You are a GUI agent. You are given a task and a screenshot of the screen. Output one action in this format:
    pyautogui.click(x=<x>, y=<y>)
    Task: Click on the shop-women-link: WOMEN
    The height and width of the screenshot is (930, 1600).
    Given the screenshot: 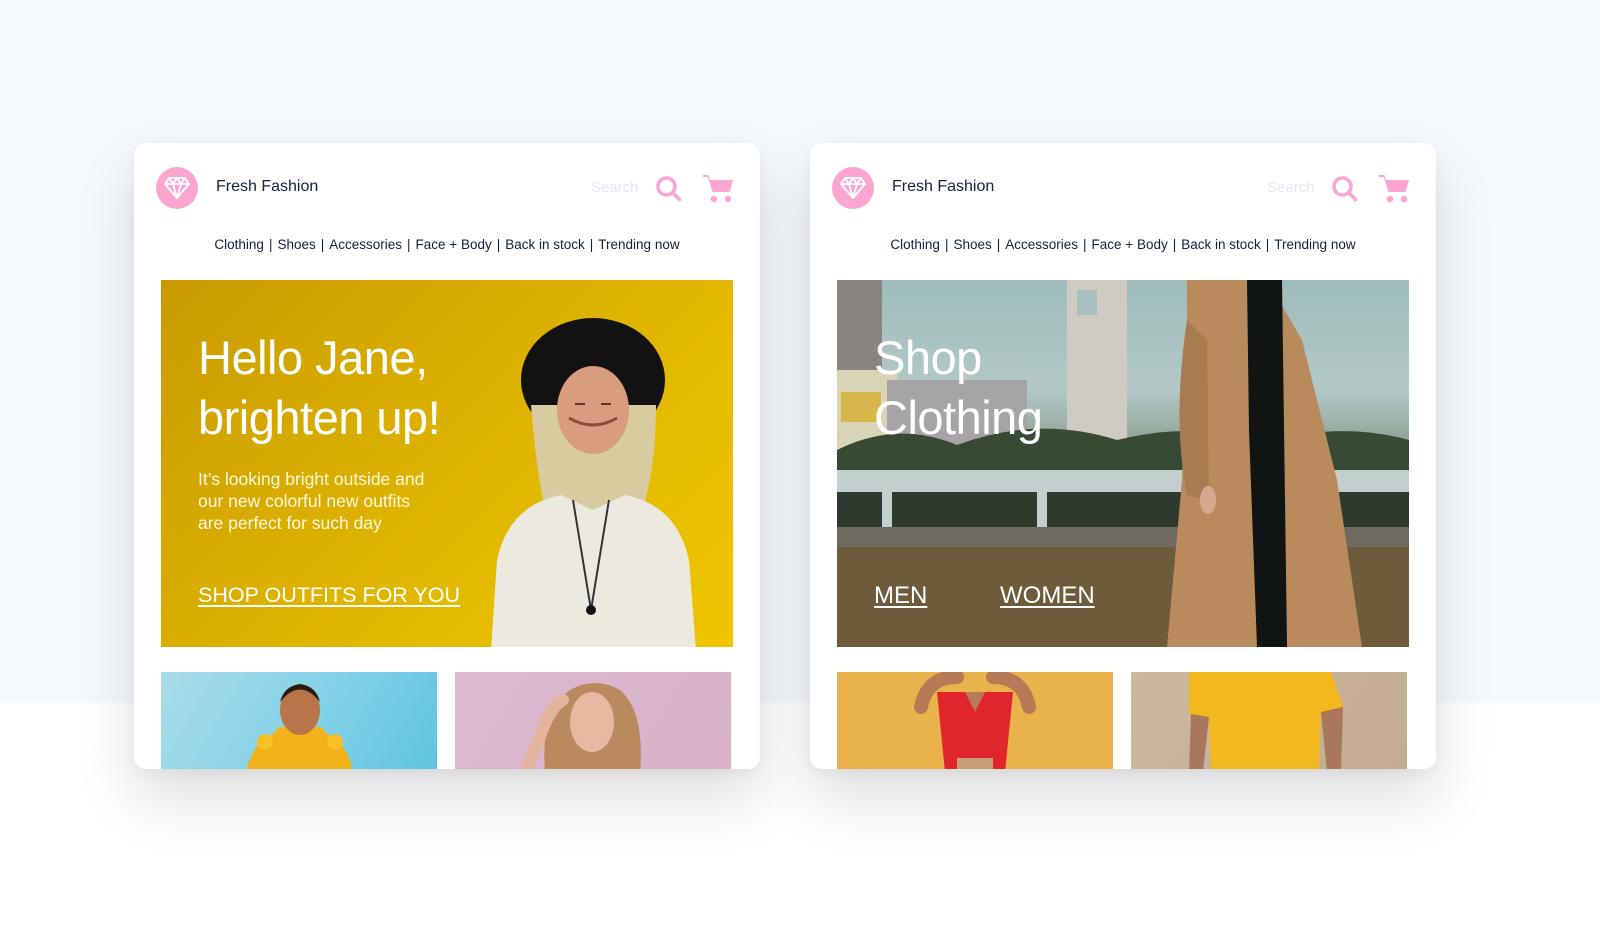 What is the action you would take?
    pyautogui.click(x=1047, y=596)
    